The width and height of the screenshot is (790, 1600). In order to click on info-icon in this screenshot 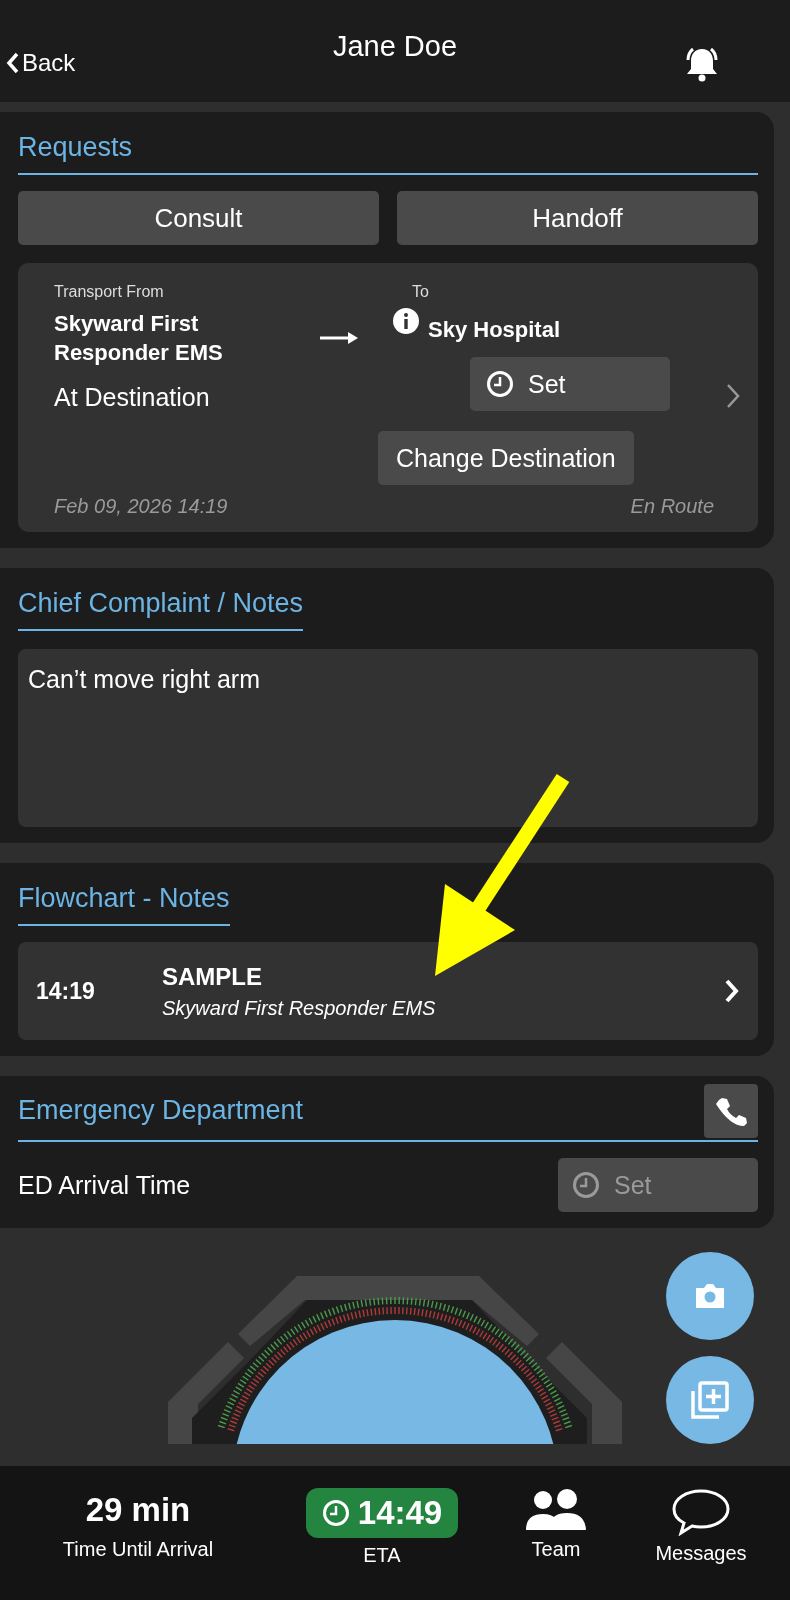, I will do `click(406, 321)`.